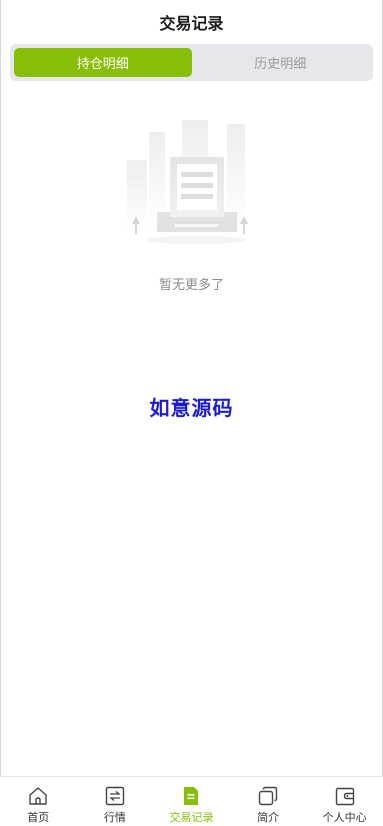 The image size is (383, 826). I want to click on copy-icon, so click(268, 796).